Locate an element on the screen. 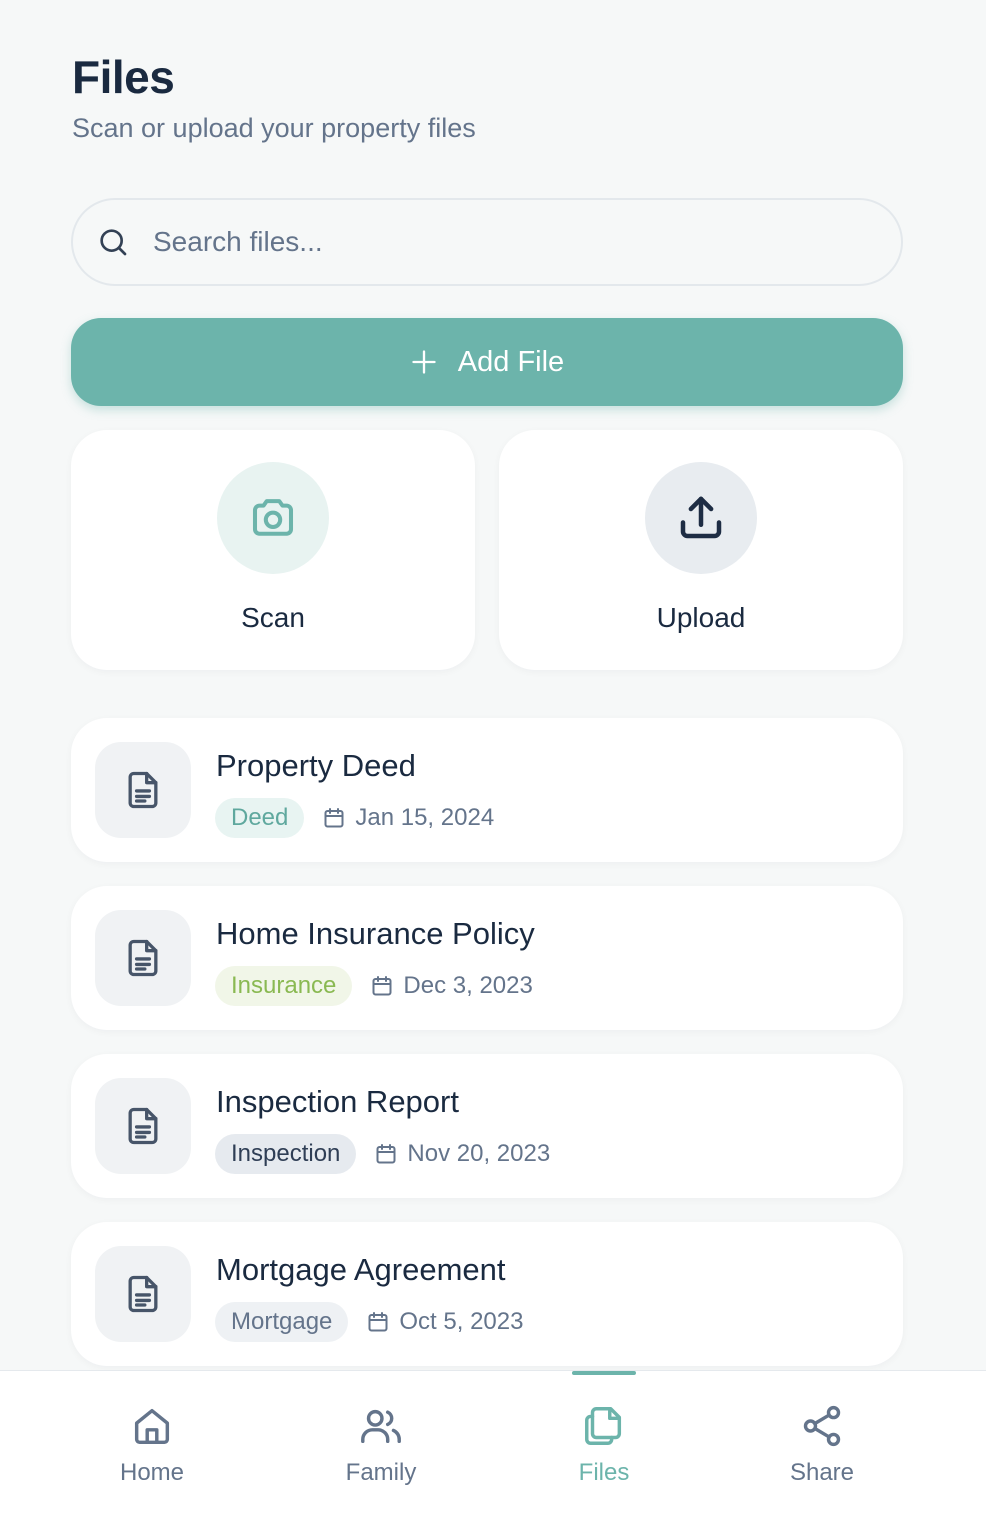  scan-label: Scan is located at coordinates (273, 617).